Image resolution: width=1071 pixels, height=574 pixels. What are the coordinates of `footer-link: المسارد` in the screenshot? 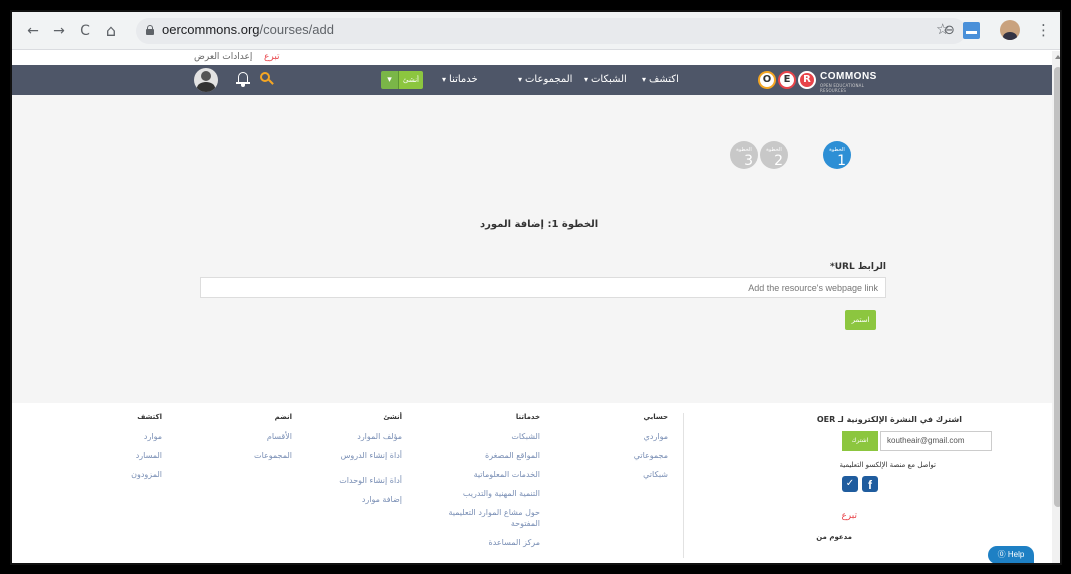 It's located at (146, 455).